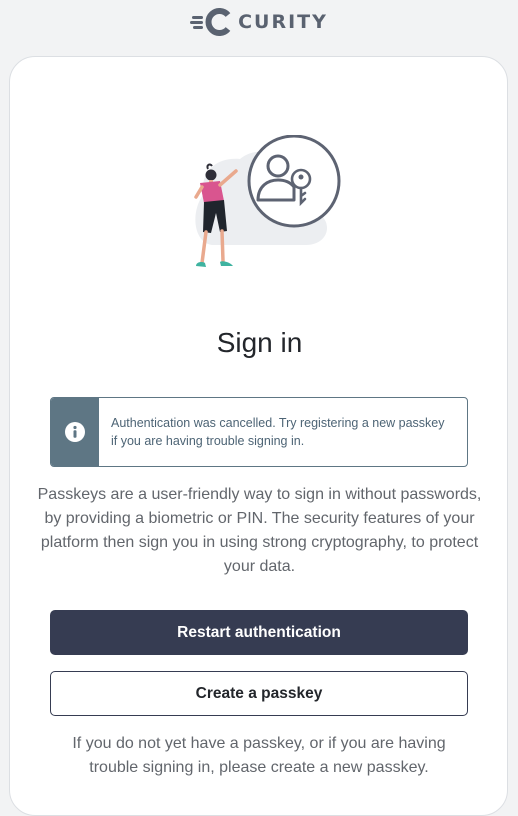 The width and height of the screenshot is (518, 816). I want to click on restart-authentication-button: Restart authentication, so click(259, 632).